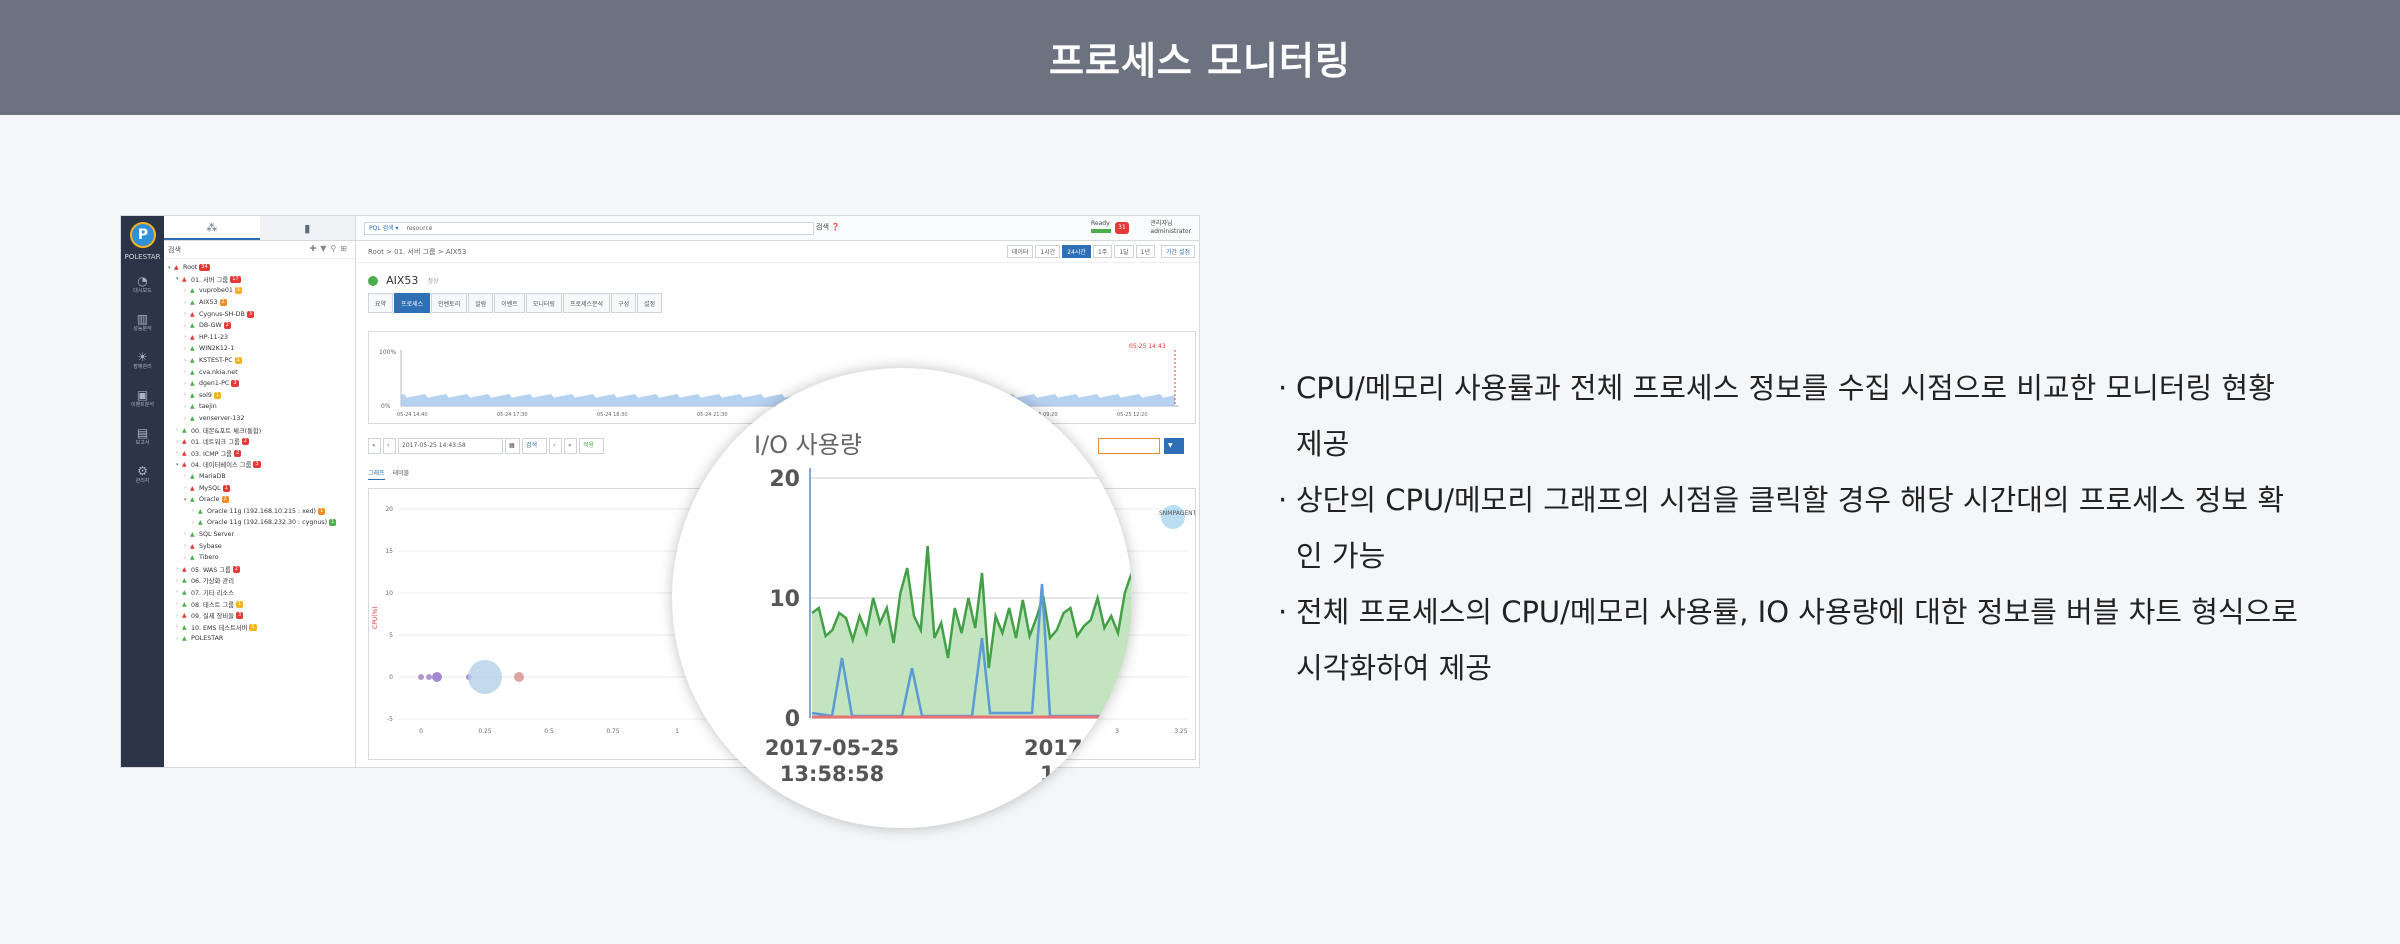 This screenshot has width=2400, height=944. I want to click on bubble-tab-0: 그래프, so click(376, 475).